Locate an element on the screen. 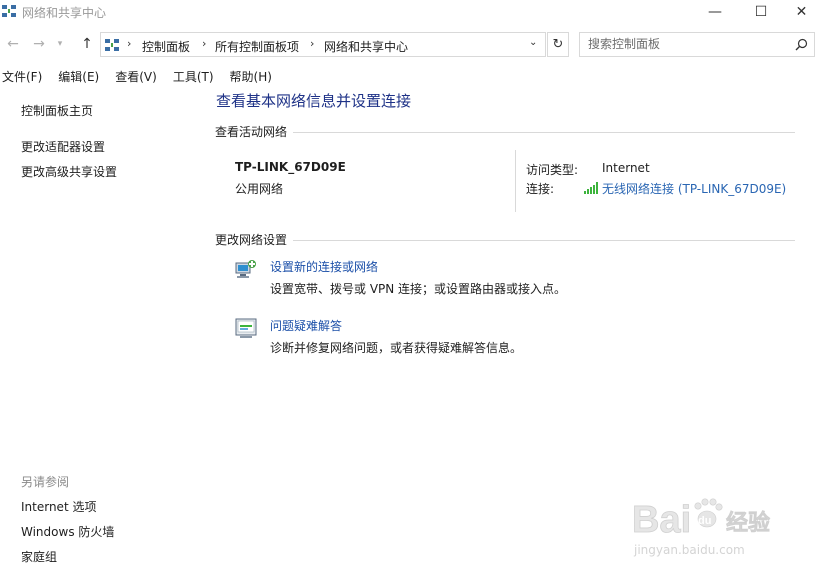 This screenshot has height=583, width=819. search-box is located at coordinates (697, 44).